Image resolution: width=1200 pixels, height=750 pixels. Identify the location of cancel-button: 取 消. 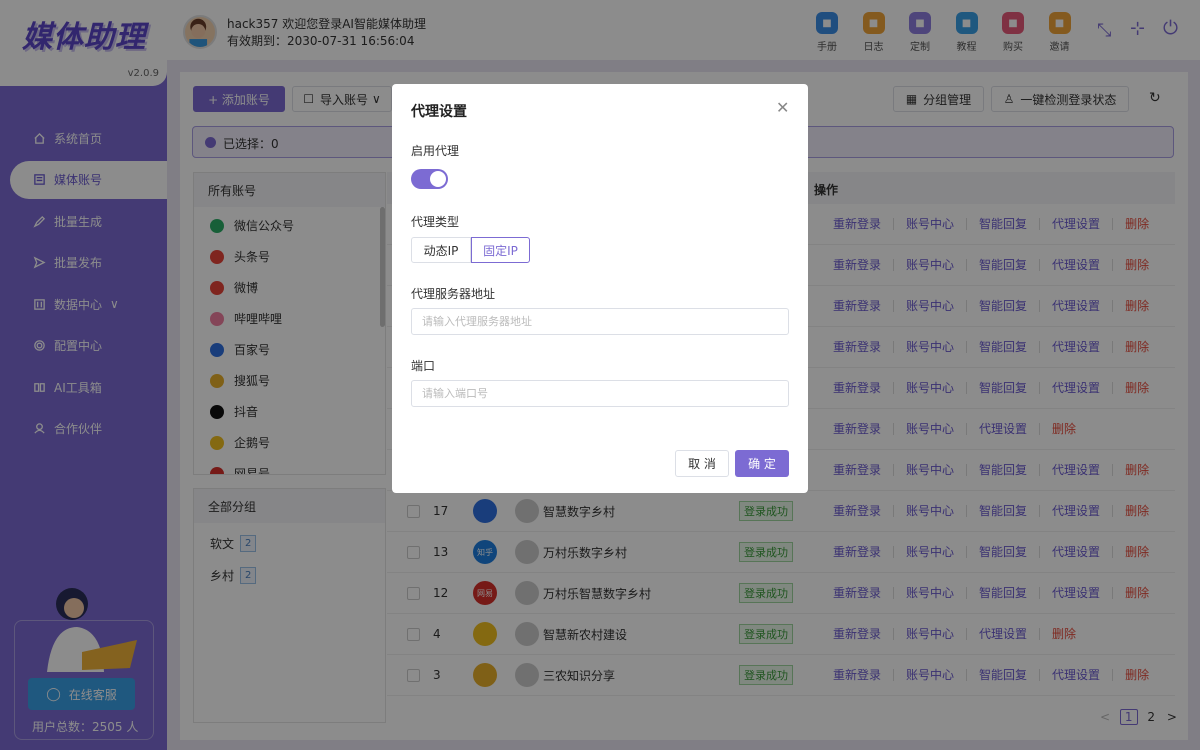
(702, 463).